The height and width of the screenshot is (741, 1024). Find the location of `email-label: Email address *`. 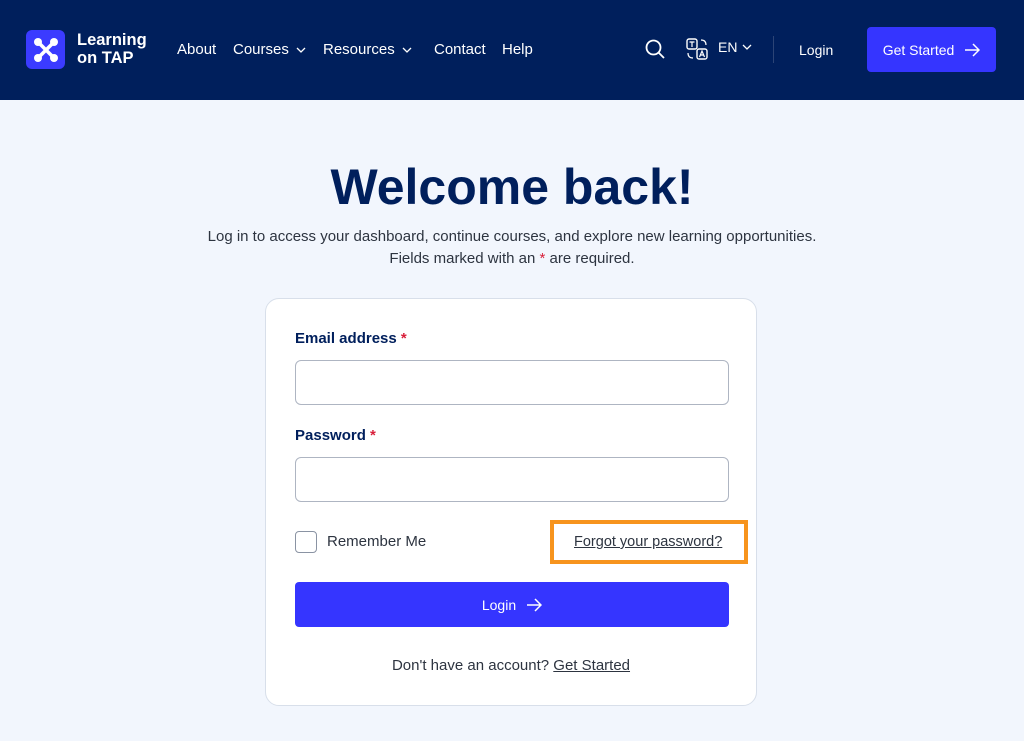

email-label: Email address * is located at coordinates (351, 338).